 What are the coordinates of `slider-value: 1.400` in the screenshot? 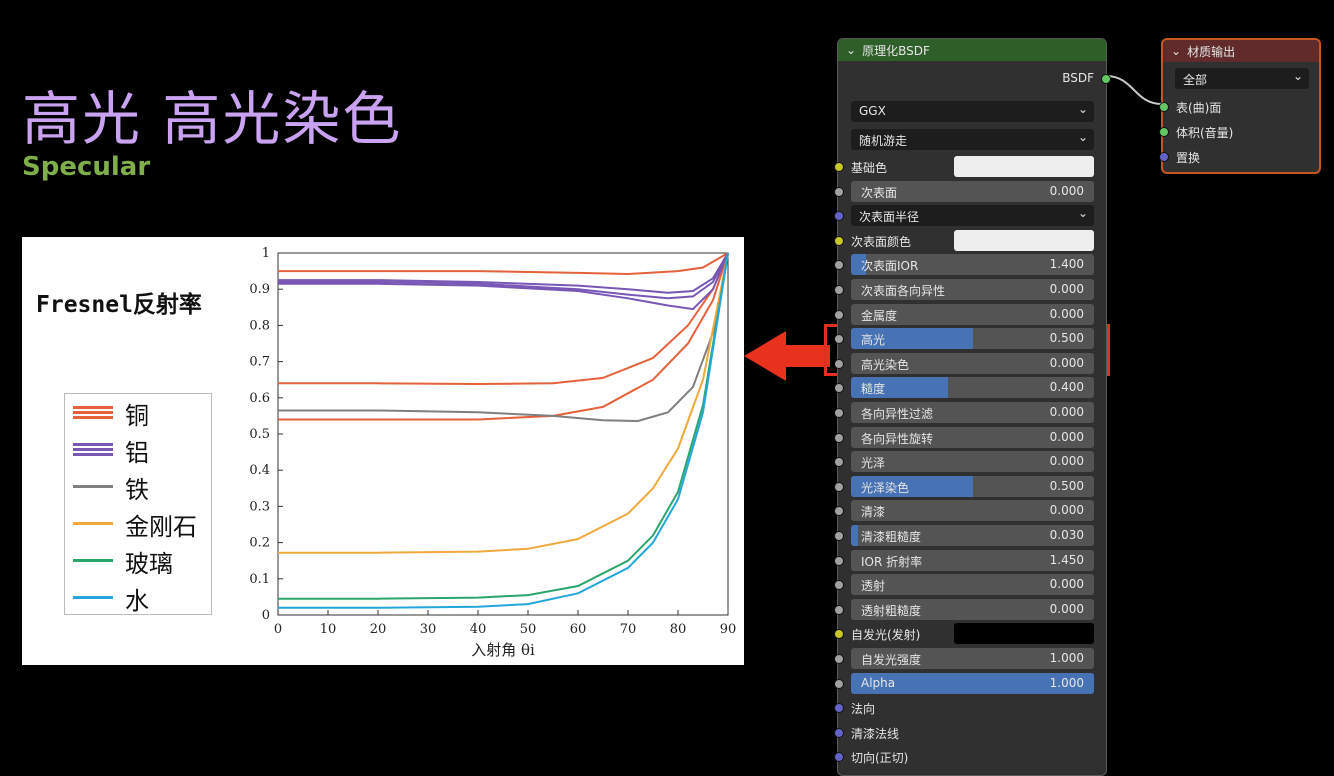 It's located at (1066, 264).